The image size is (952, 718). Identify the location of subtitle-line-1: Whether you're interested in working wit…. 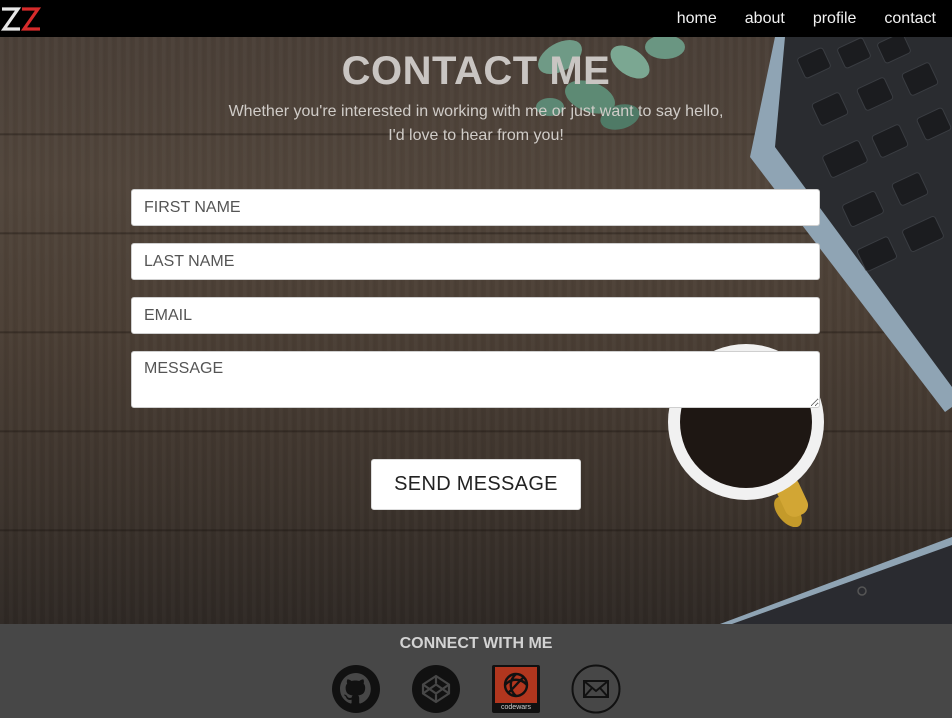
(476, 111).